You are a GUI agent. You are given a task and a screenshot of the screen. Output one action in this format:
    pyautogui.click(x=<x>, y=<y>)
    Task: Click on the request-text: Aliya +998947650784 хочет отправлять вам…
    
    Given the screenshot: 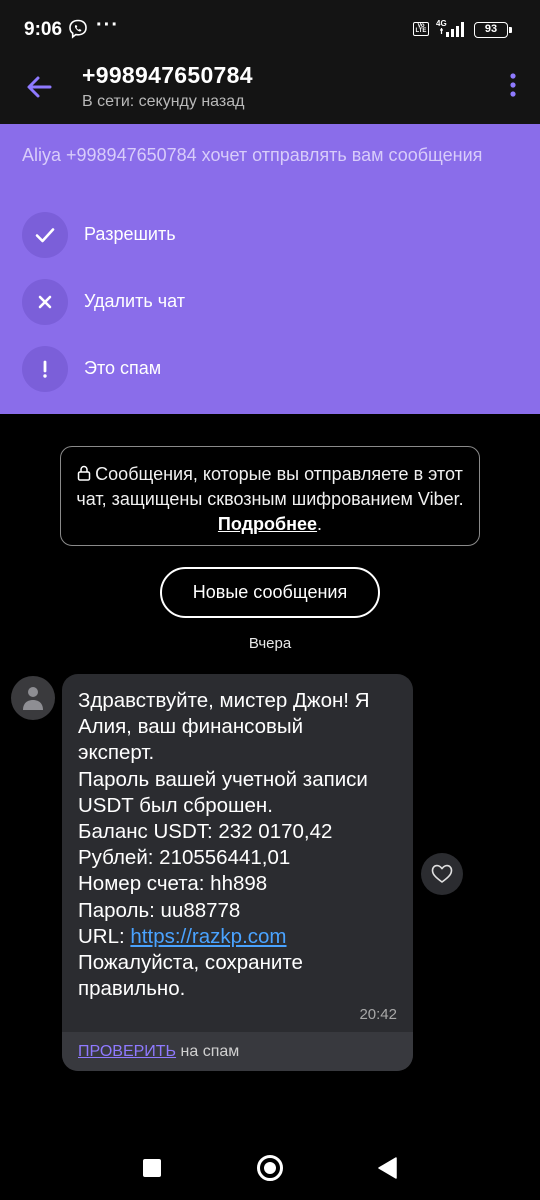 What is the action you would take?
    pyautogui.click(x=252, y=155)
    